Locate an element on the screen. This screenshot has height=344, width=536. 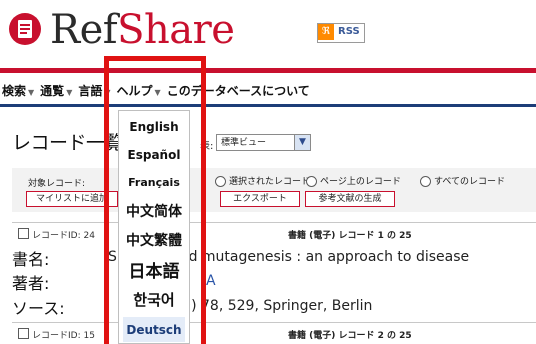
main-nav: 検索 ▼ 通覧 ▼ 言語 ▼ ヘルプ ▼ このデータベースについて is located at coordinates (268, 90).